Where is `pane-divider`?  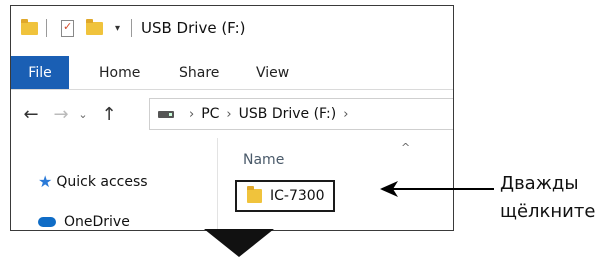
pane-divider is located at coordinates (217, 184).